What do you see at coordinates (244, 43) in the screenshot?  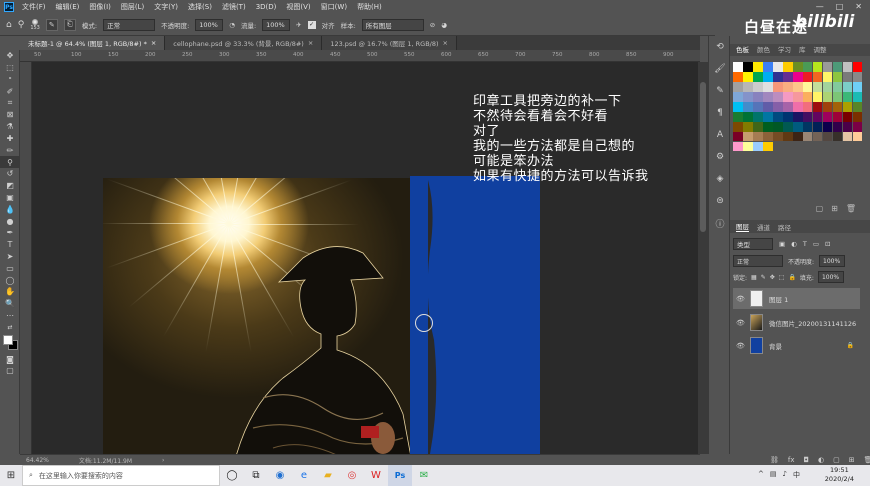 I see `tab-cellophane: cellophane.psd @ 33.3% (背景, RGB/8#) ×` at bounding box center [244, 43].